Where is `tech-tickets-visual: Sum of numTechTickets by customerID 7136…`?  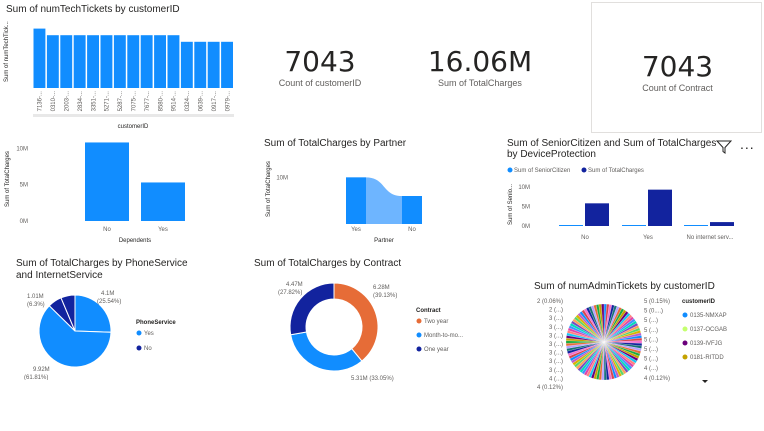 tech-tickets-visual: Sum of numTechTickets by customerID 7136… is located at coordinates (120, 67).